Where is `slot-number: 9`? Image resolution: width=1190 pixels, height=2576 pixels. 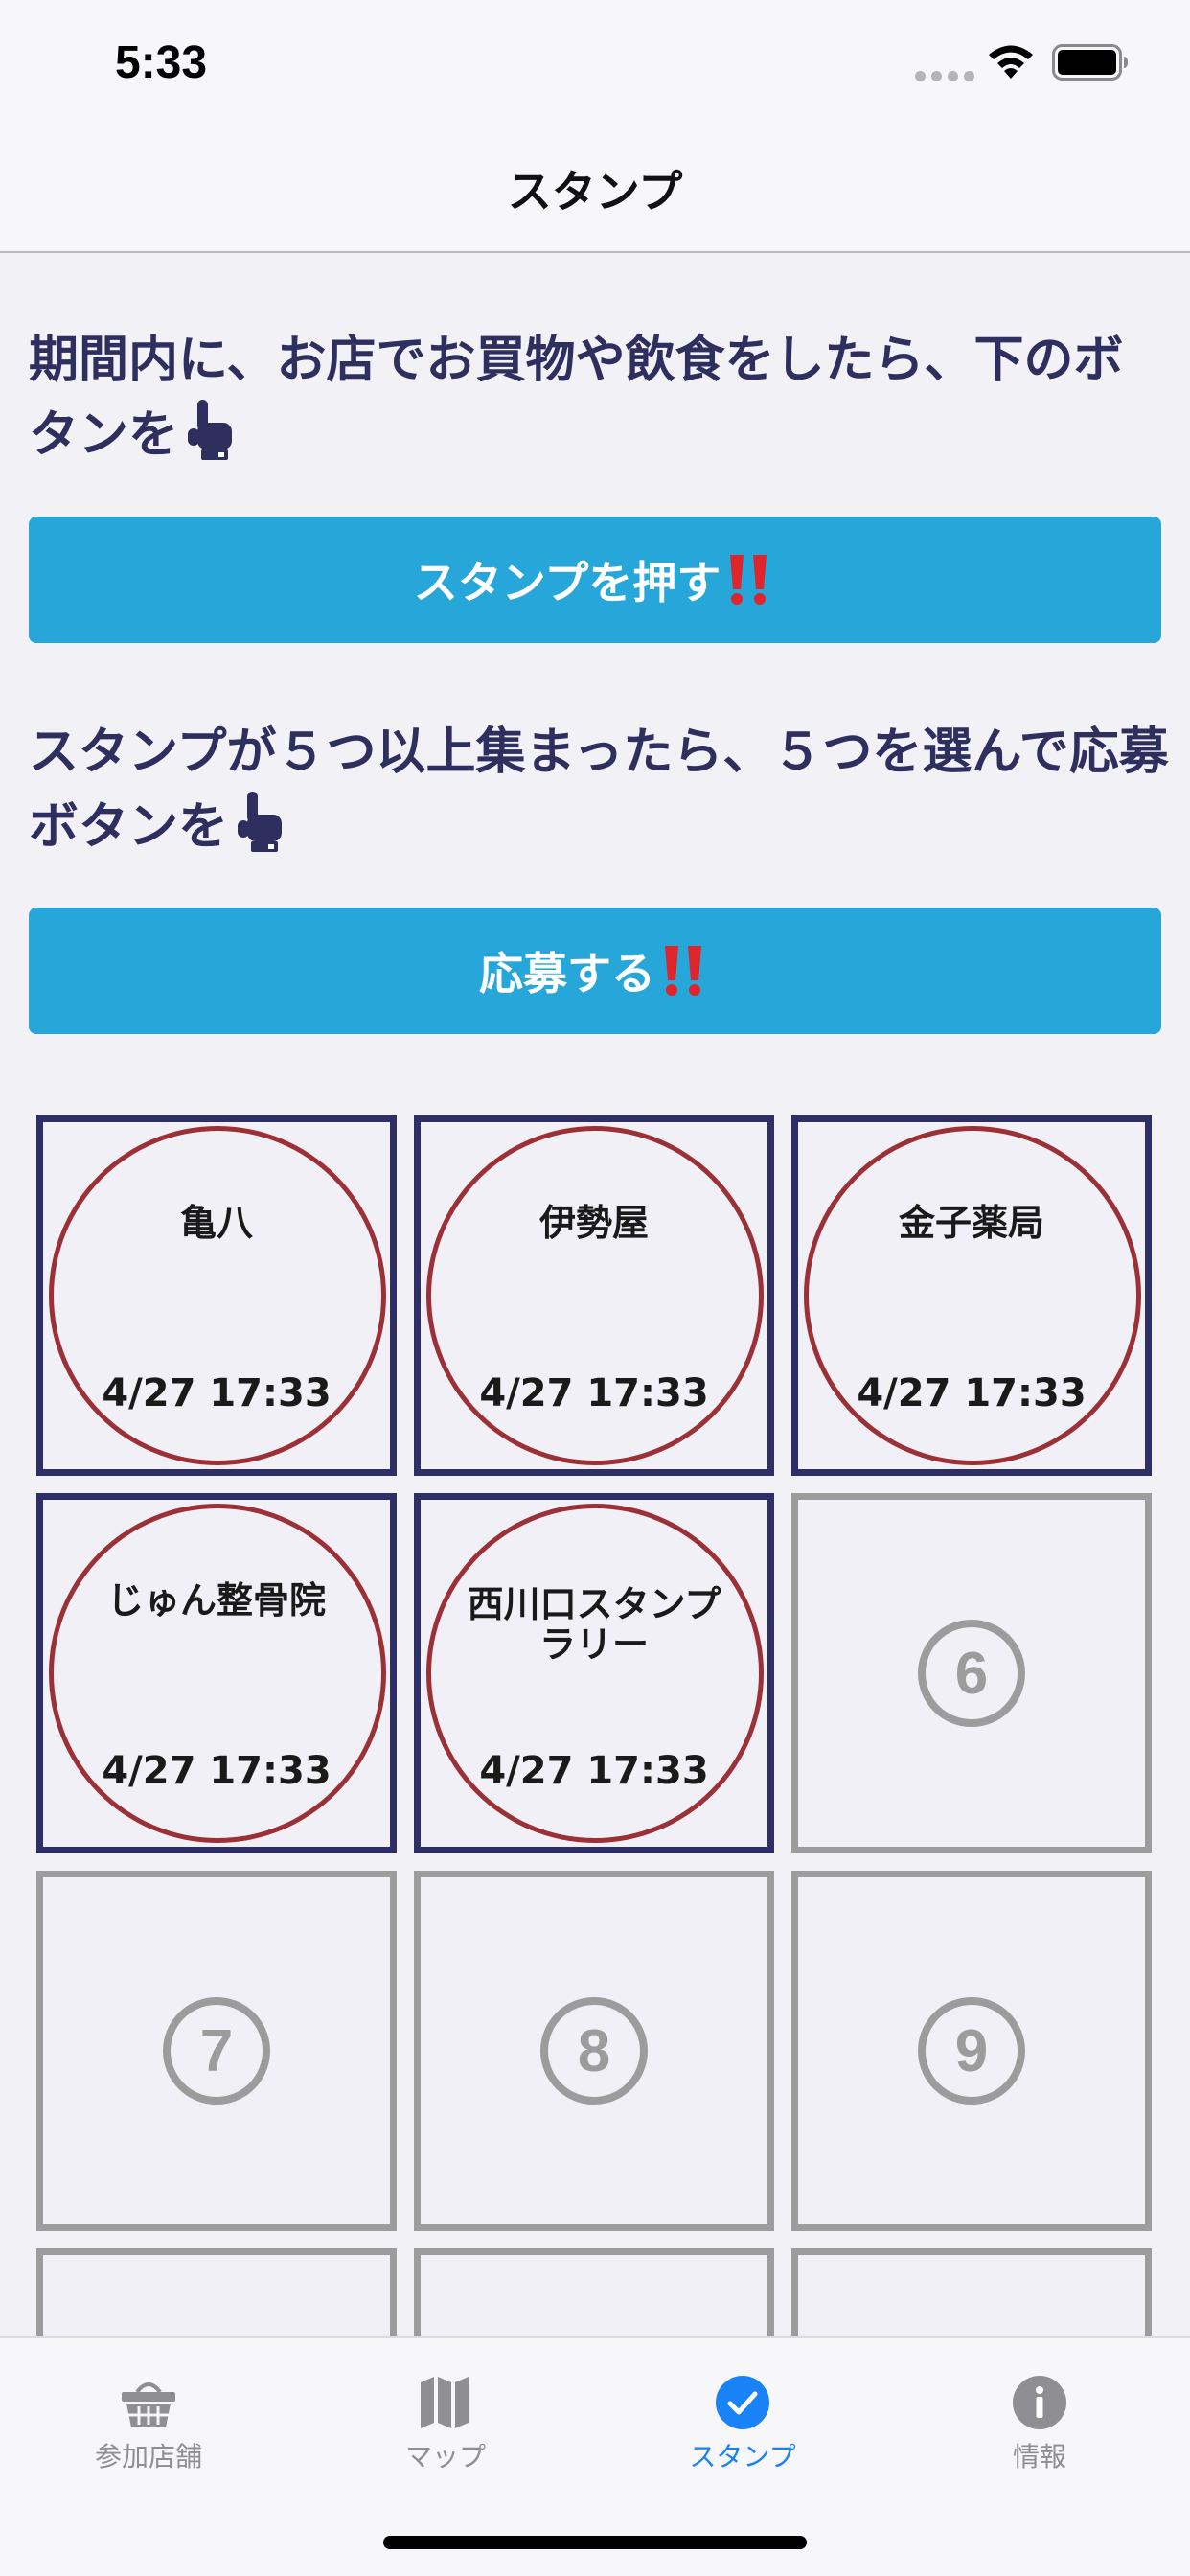
slot-number: 9 is located at coordinates (972, 2050).